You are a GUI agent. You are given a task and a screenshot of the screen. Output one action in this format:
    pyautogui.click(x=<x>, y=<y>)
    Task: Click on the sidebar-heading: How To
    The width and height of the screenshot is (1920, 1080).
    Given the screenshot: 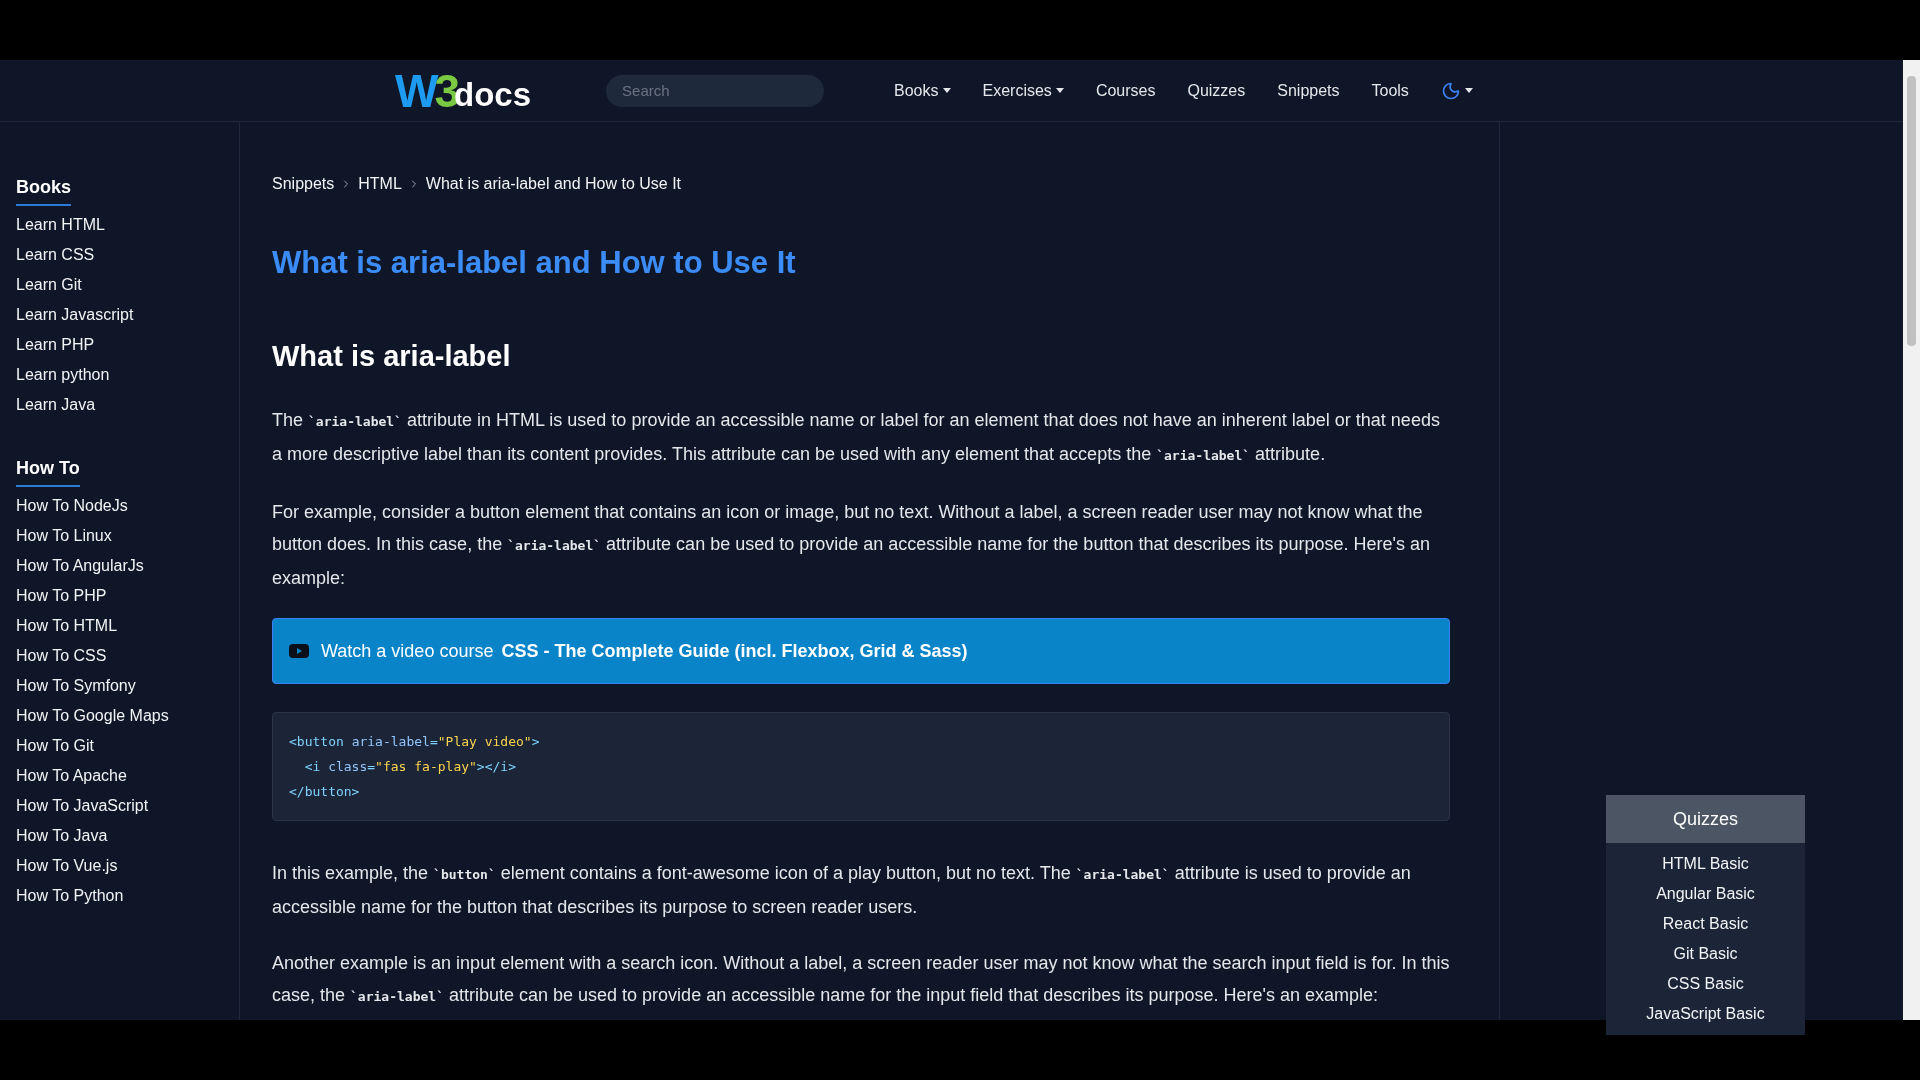 What is the action you would take?
    pyautogui.click(x=48, y=471)
    